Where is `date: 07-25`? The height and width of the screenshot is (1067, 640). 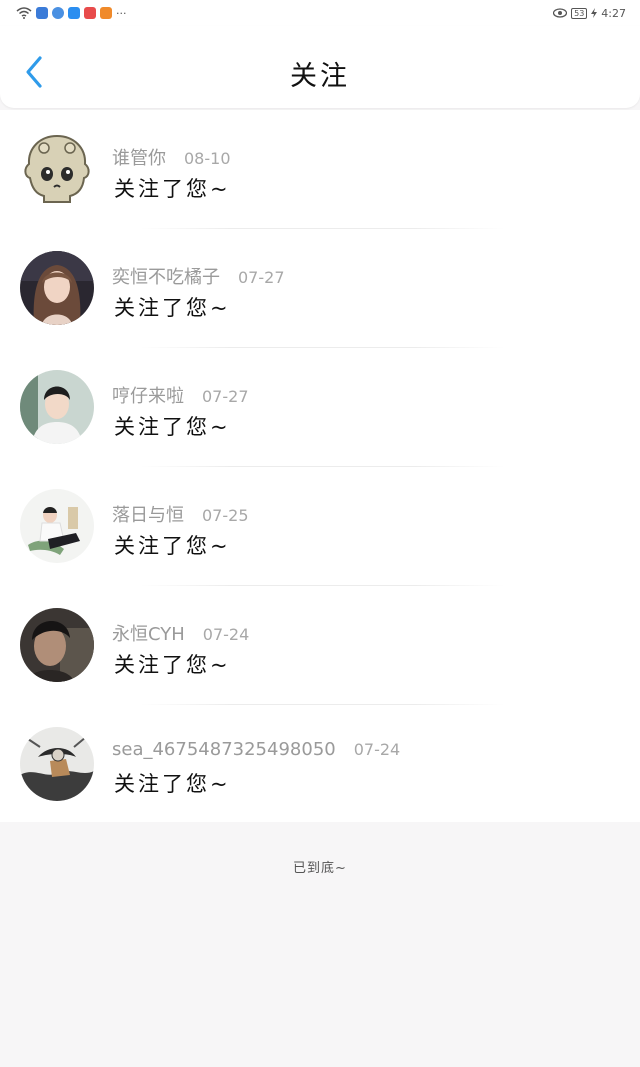
date: 07-25 is located at coordinates (225, 515).